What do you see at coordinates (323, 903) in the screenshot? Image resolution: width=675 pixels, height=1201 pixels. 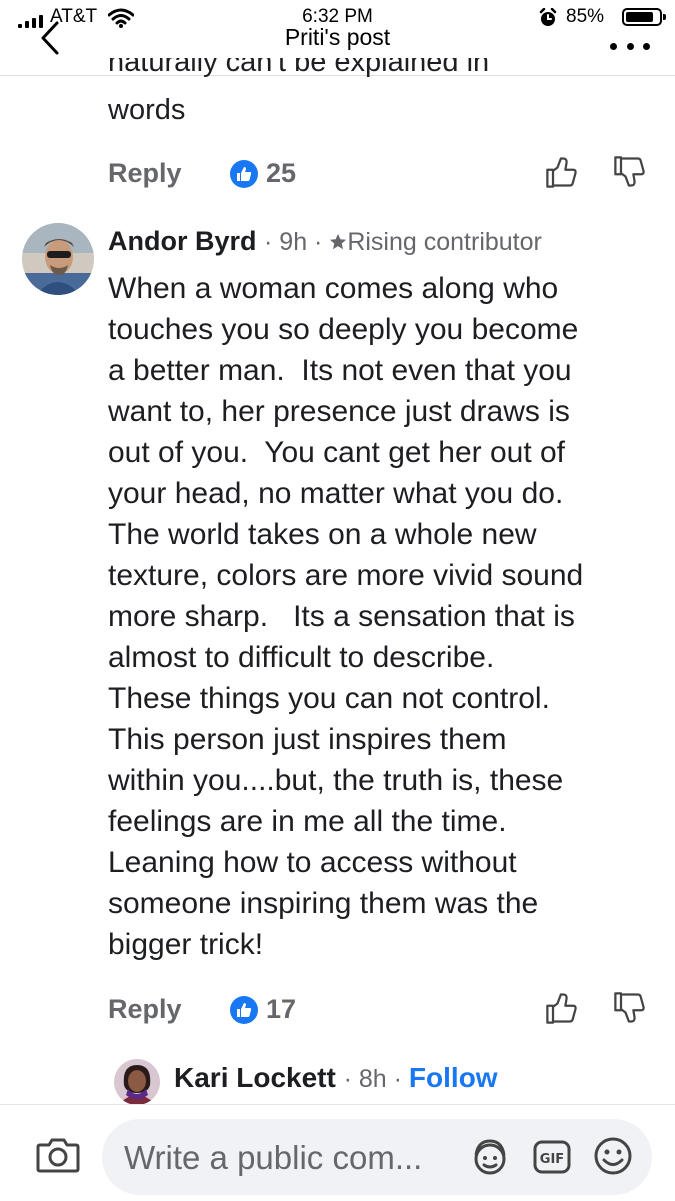 I see `comment-text-line: someone inspiring them was the` at bounding box center [323, 903].